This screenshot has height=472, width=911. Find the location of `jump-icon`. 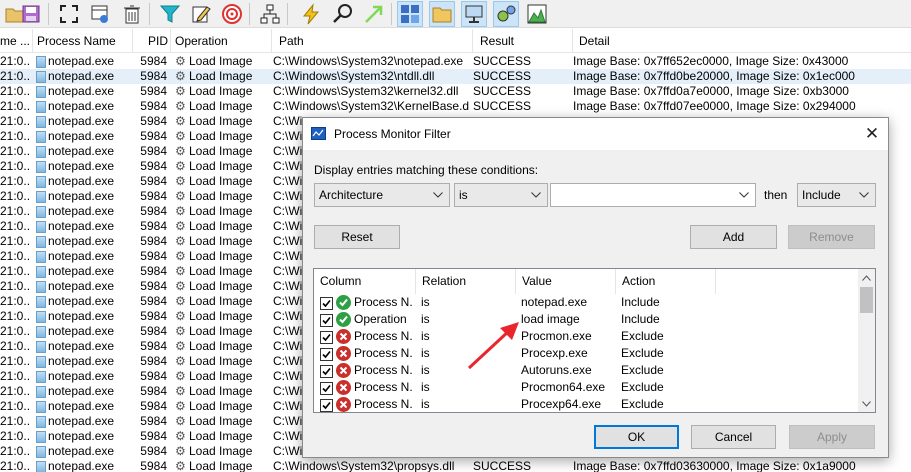

jump-icon is located at coordinates (311, 14).